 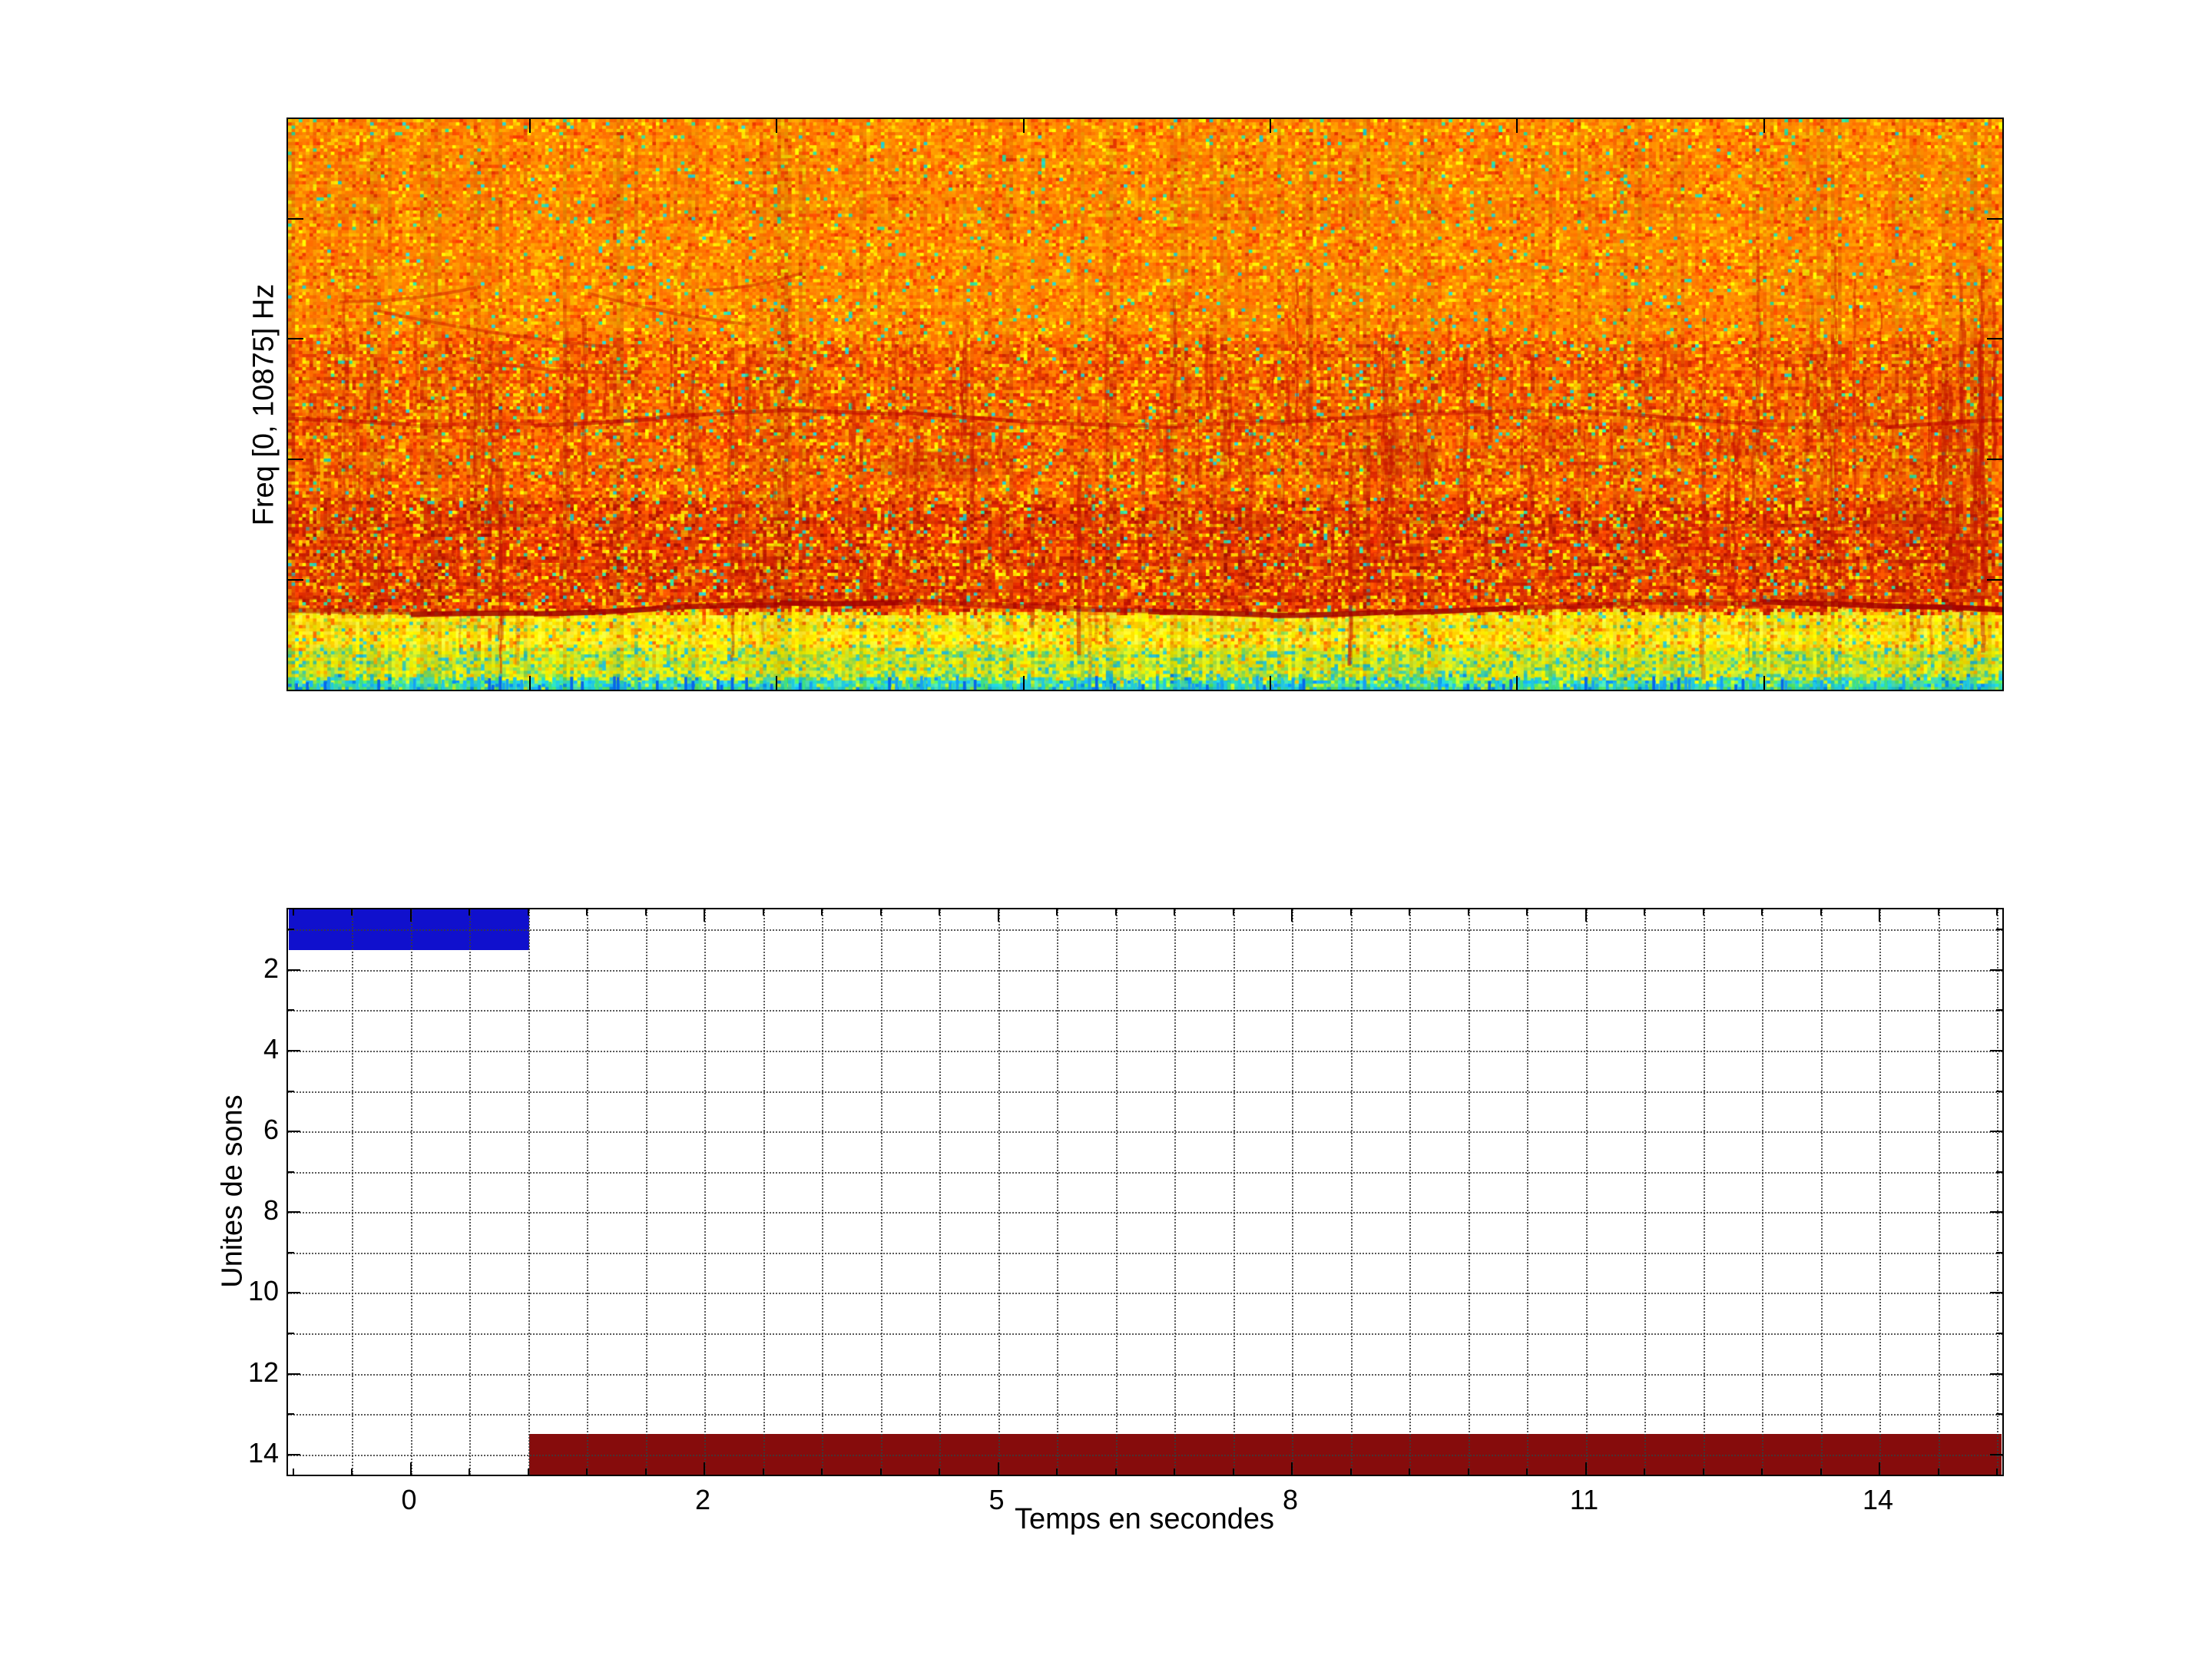 I want to click on x-tick-label: 8, so click(x=1291, y=1500).